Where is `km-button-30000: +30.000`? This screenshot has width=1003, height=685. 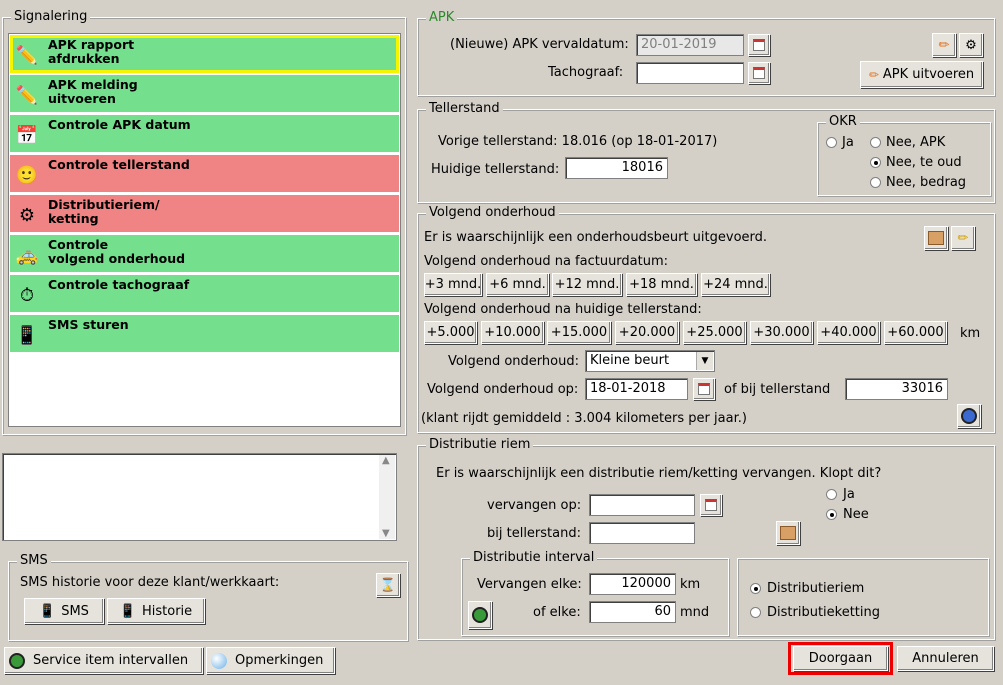 km-button-30000: +30.000 is located at coordinates (781, 332).